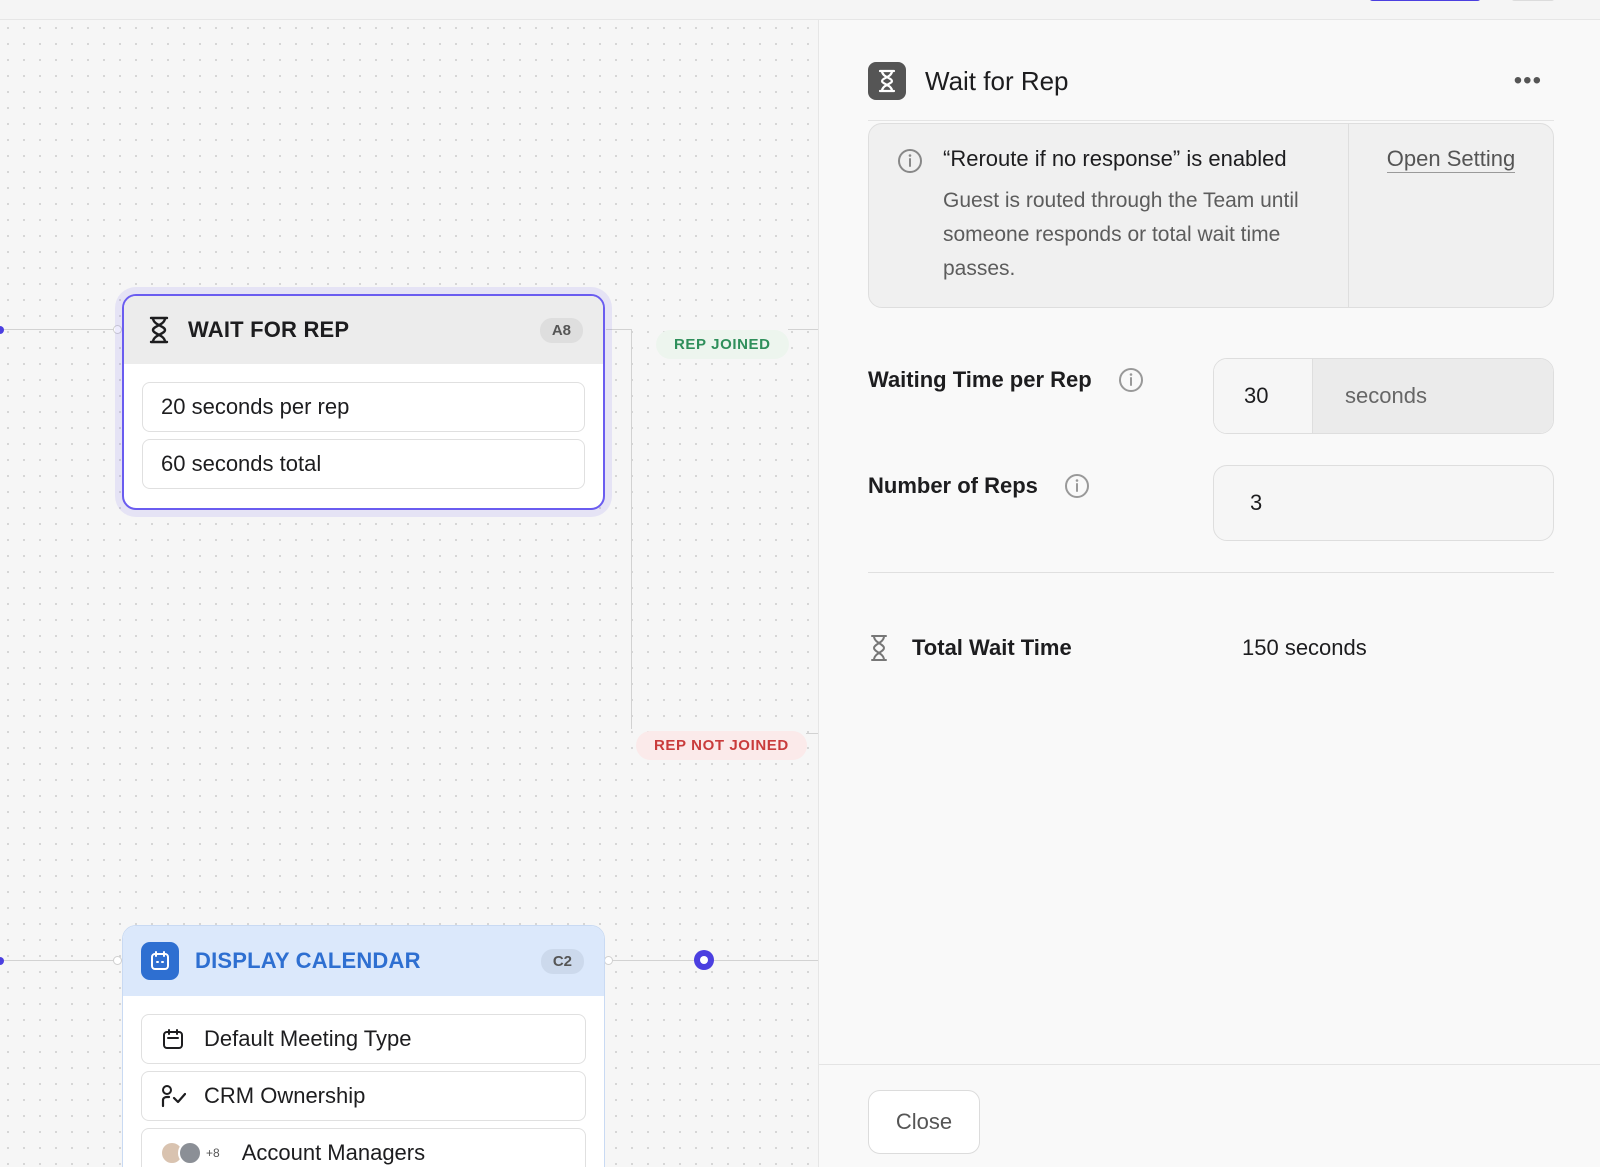 This screenshot has height=1167, width=1600. Describe the element at coordinates (953, 485) in the screenshot. I see `reps-label: Number of Reps` at that location.